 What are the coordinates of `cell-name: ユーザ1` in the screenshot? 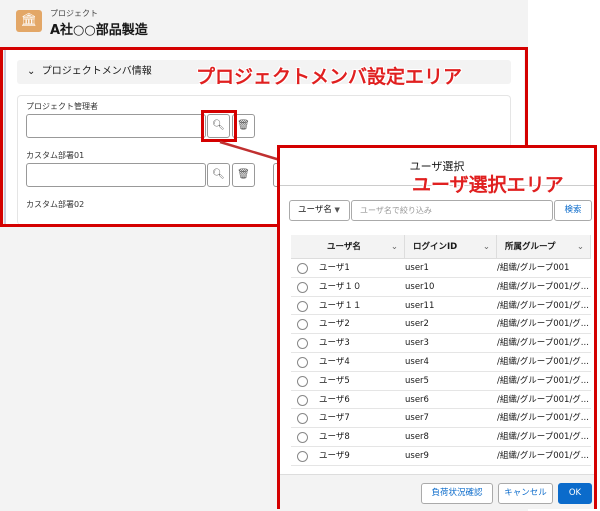 It's located at (334, 268).